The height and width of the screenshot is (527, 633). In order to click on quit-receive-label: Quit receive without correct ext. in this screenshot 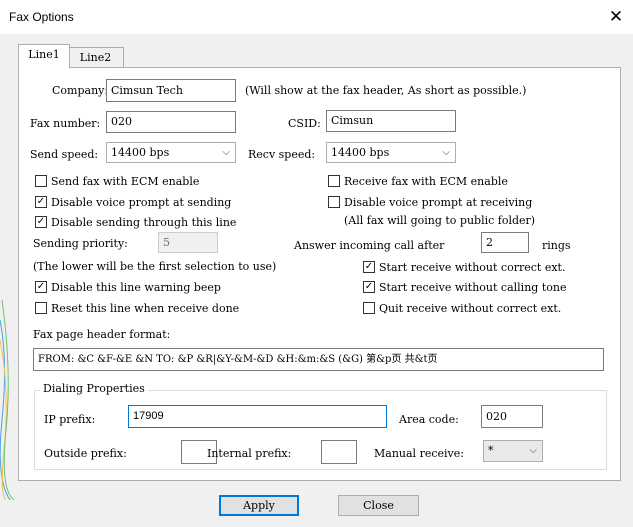, I will do `click(470, 308)`.